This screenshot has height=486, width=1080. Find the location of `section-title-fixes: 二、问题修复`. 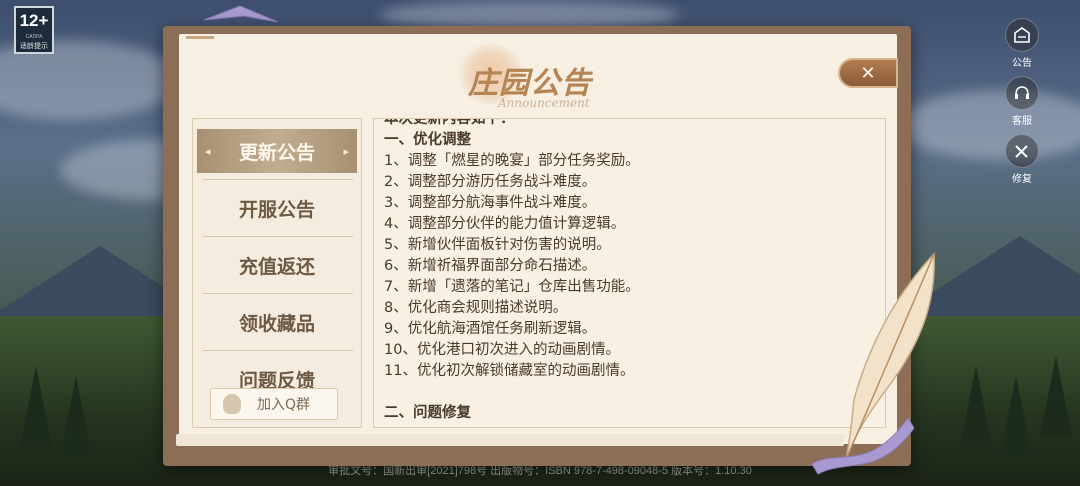

section-title-fixes: 二、问题修复 is located at coordinates (427, 413).